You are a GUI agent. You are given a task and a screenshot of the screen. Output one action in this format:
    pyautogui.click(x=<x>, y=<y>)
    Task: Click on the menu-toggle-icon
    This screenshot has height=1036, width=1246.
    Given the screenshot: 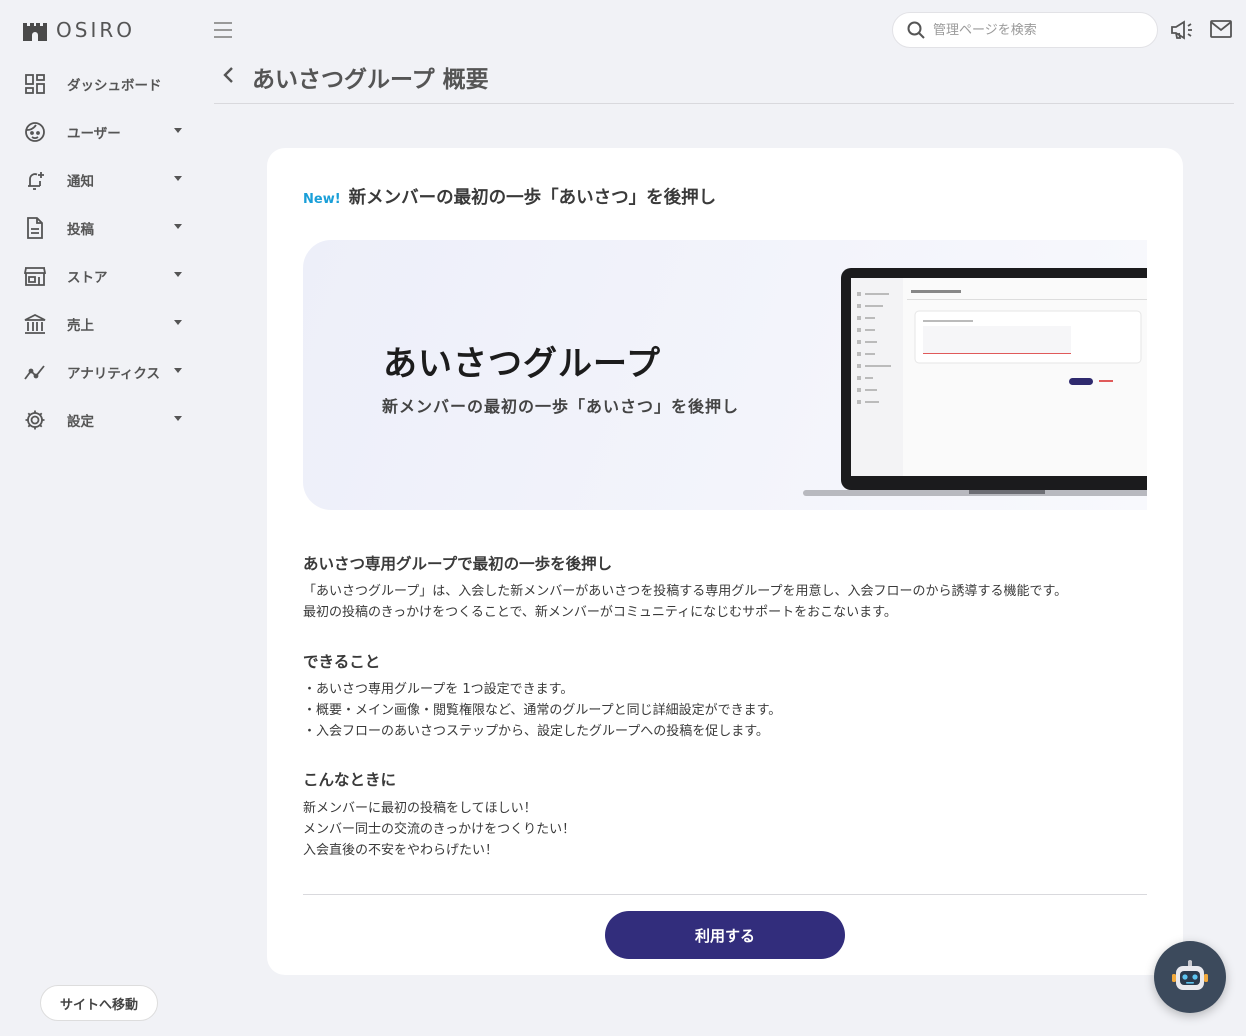 What is the action you would take?
    pyautogui.click(x=223, y=30)
    